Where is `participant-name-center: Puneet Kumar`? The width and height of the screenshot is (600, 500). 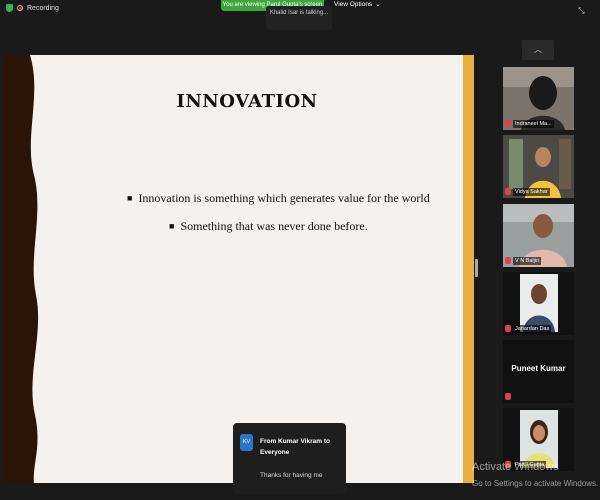
participant-name-center: Puneet Kumar is located at coordinates (538, 368).